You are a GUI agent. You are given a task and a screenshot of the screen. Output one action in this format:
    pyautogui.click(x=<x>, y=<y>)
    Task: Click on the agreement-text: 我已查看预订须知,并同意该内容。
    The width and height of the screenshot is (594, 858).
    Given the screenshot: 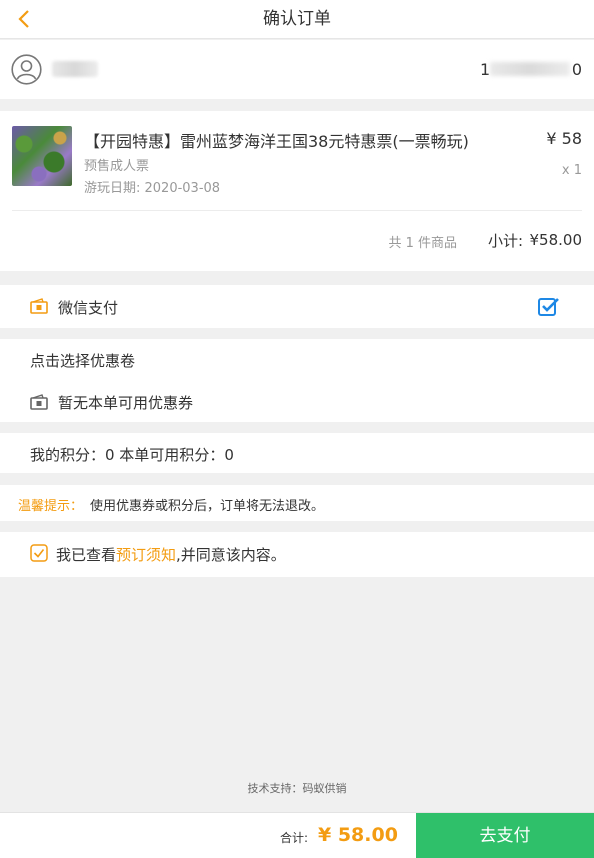 What is the action you would take?
    pyautogui.click(x=171, y=554)
    